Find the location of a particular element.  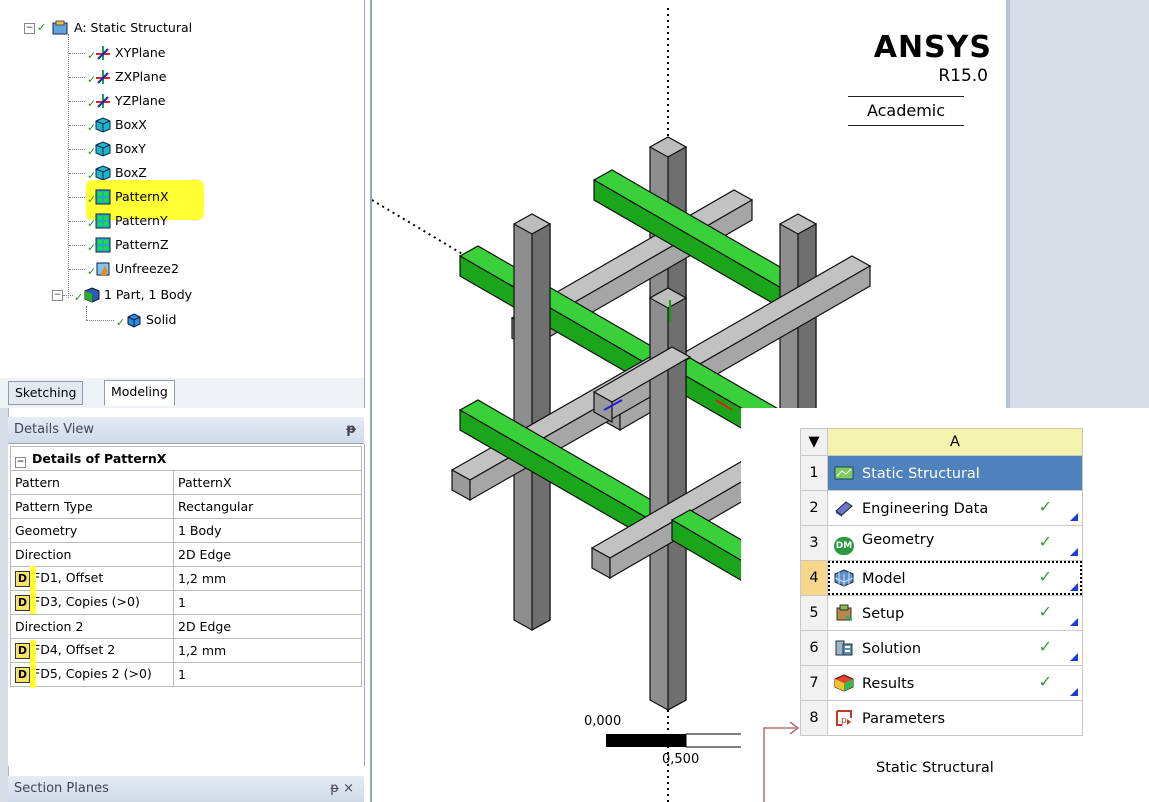

property-value: PatternX is located at coordinates (267, 482).